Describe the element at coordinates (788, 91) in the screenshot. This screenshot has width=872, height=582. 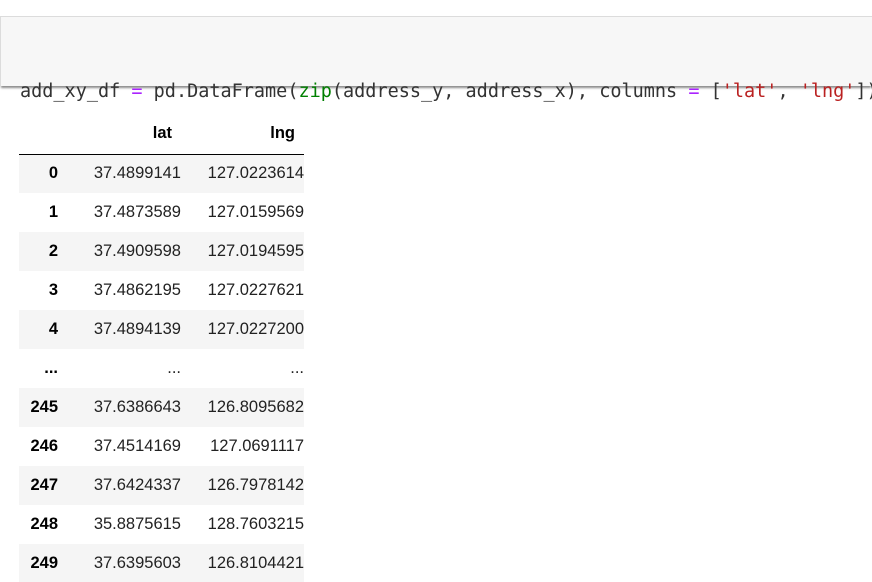
I see `code-token-comma: ,` at that location.